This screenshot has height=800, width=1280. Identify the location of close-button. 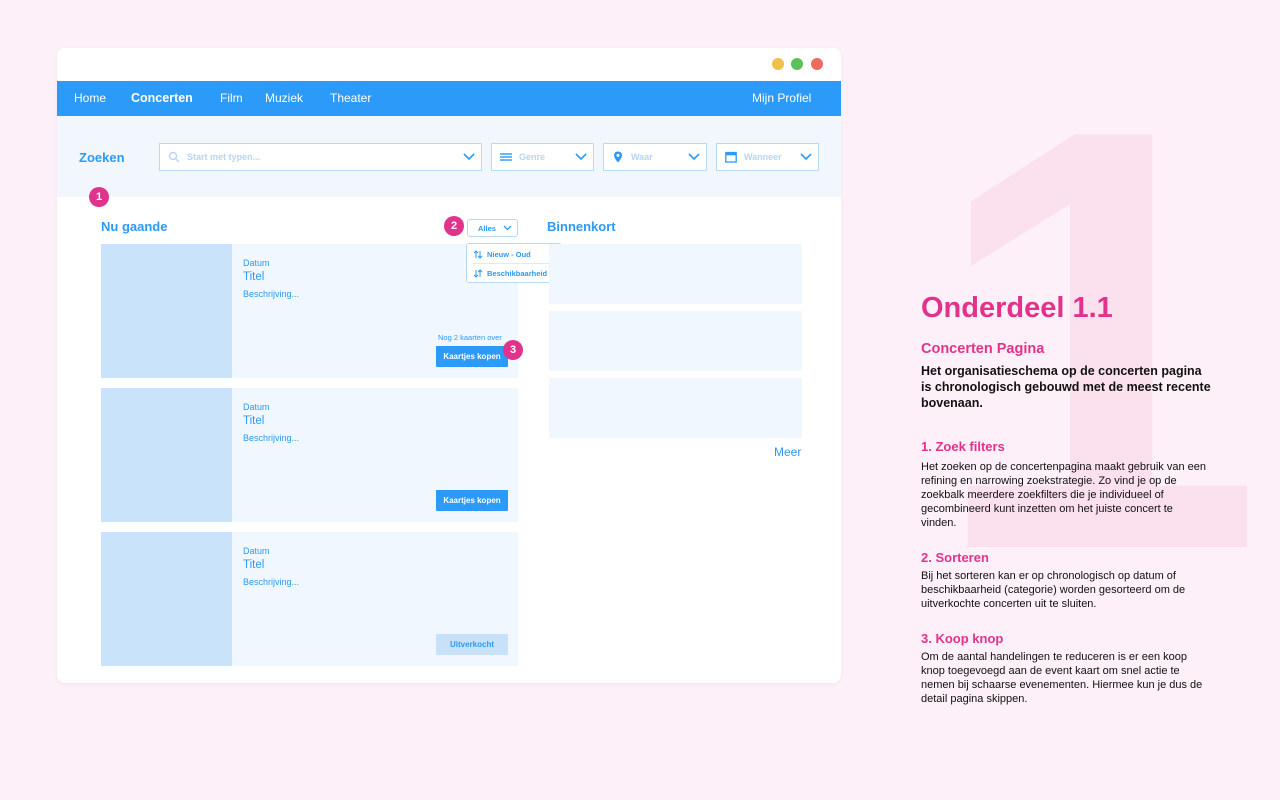
(817, 64).